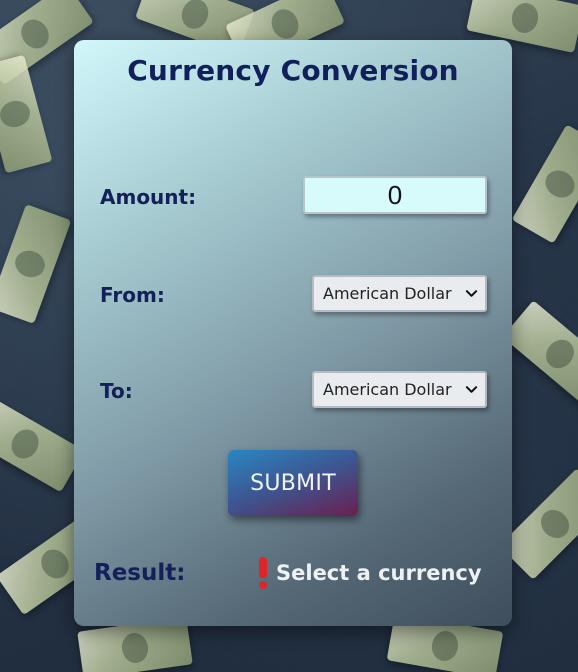 The image size is (578, 672). I want to click on to-currency-value: American Dollar, so click(387, 389).